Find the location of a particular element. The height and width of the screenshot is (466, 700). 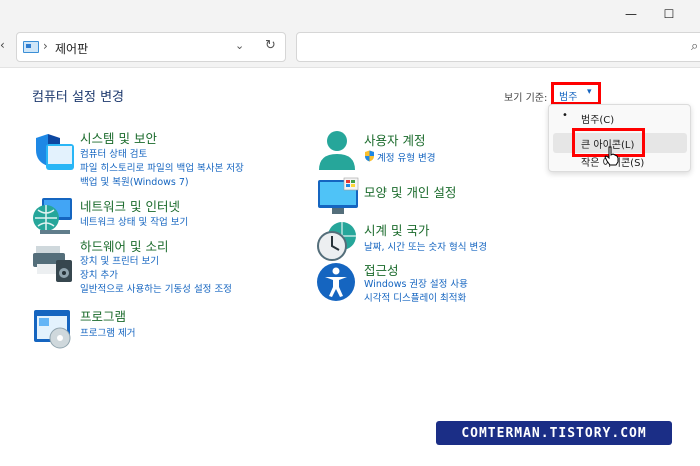

link-mobility-settings: 일반적으로 사용하는 기동성 설정 조정 is located at coordinates (156, 288).